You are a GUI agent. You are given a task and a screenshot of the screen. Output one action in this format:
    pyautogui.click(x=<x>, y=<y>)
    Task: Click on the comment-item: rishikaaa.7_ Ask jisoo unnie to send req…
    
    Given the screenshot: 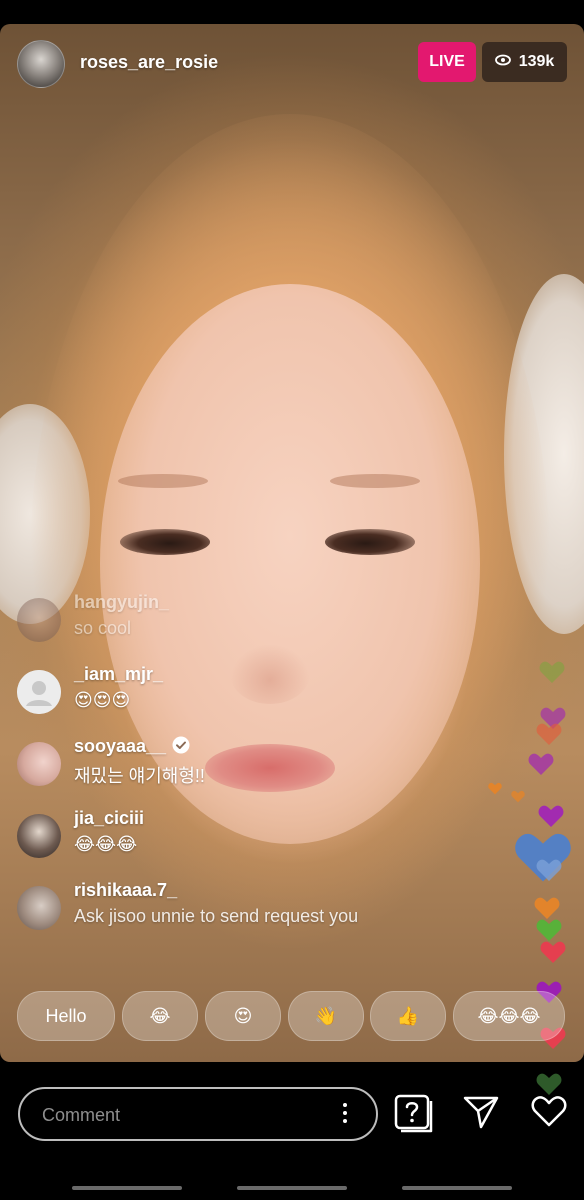 What is the action you would take?
    pyautogui.click(x=227, y=910)
    